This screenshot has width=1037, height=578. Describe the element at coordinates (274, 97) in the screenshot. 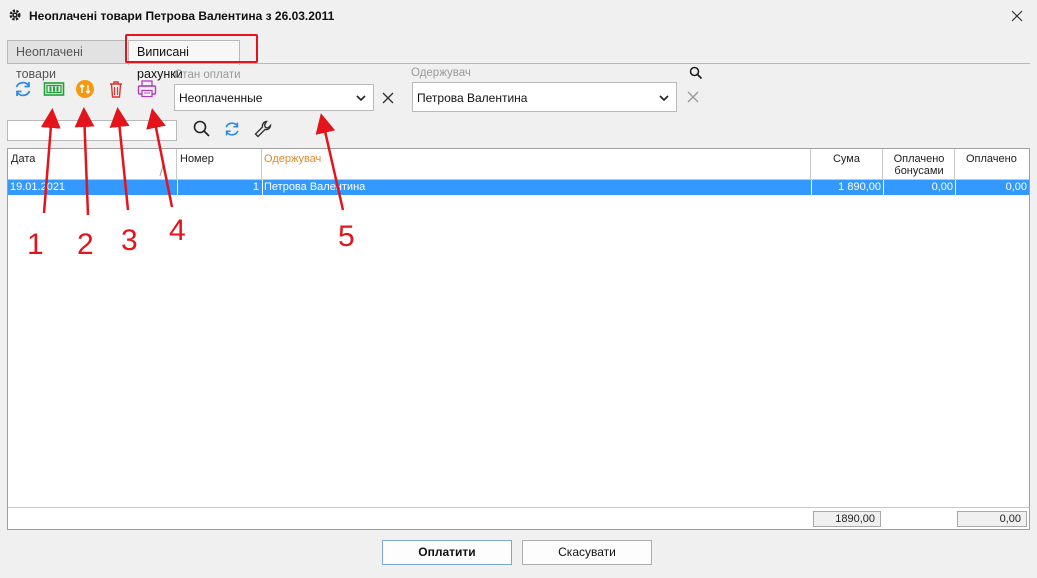

I see `payment-state-select: Неоплаченные` at that location.